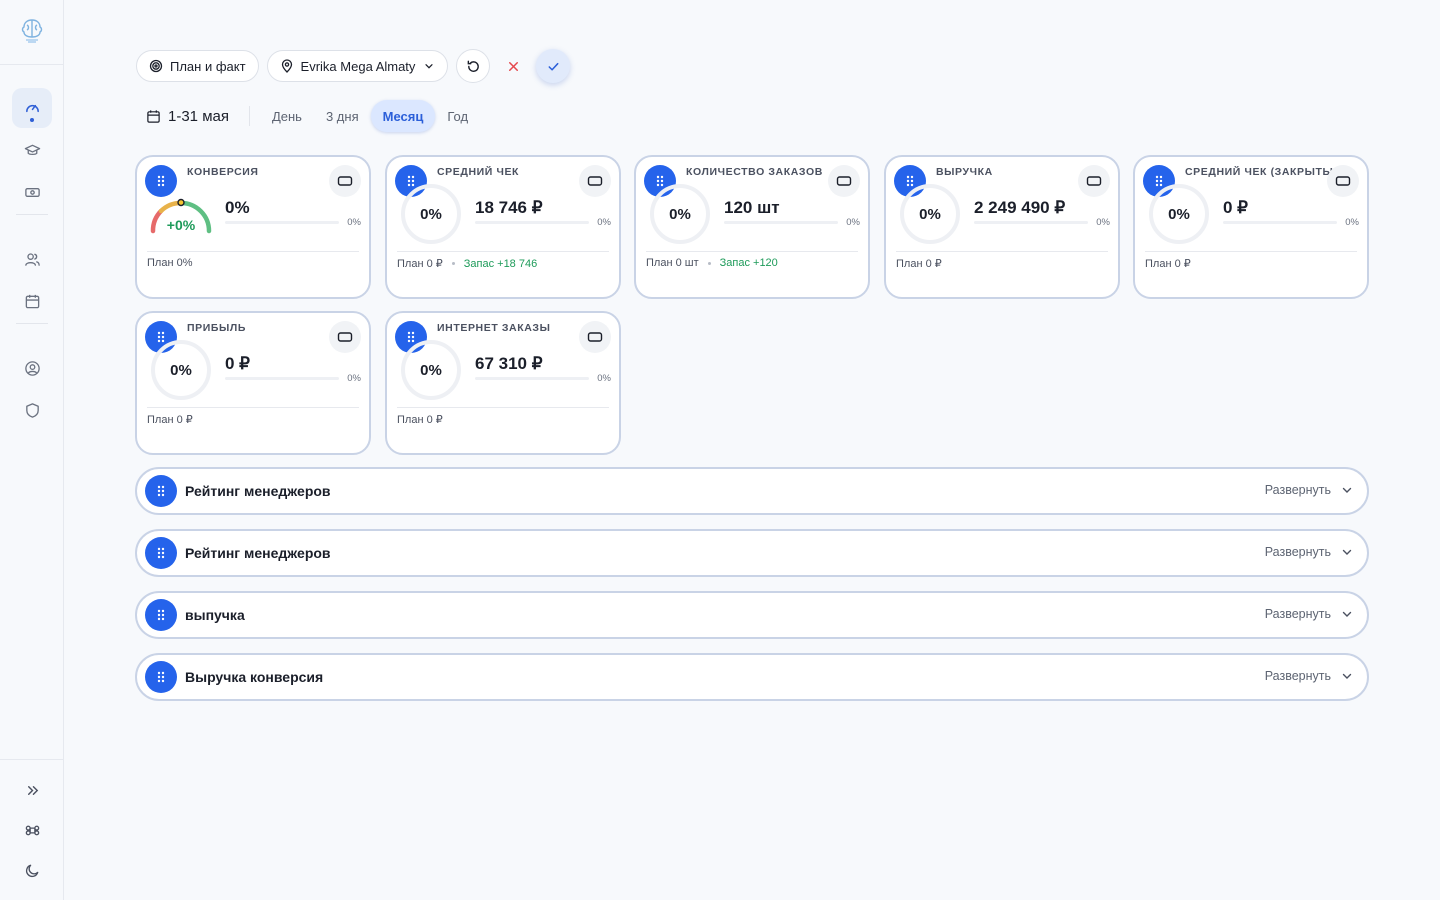 This screenshot has width=1440, height=900. I want to click on banknote-icon, so click(32, 192).